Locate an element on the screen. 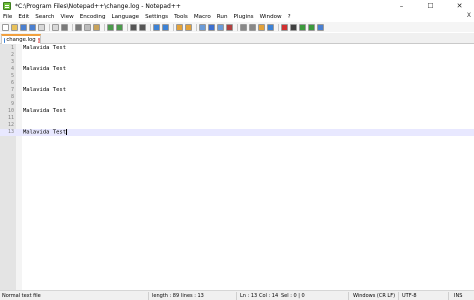 The width and height of the screenshot is (474, 300). editor-line: 13 Malavida Test is located at coordinates (237, 132).